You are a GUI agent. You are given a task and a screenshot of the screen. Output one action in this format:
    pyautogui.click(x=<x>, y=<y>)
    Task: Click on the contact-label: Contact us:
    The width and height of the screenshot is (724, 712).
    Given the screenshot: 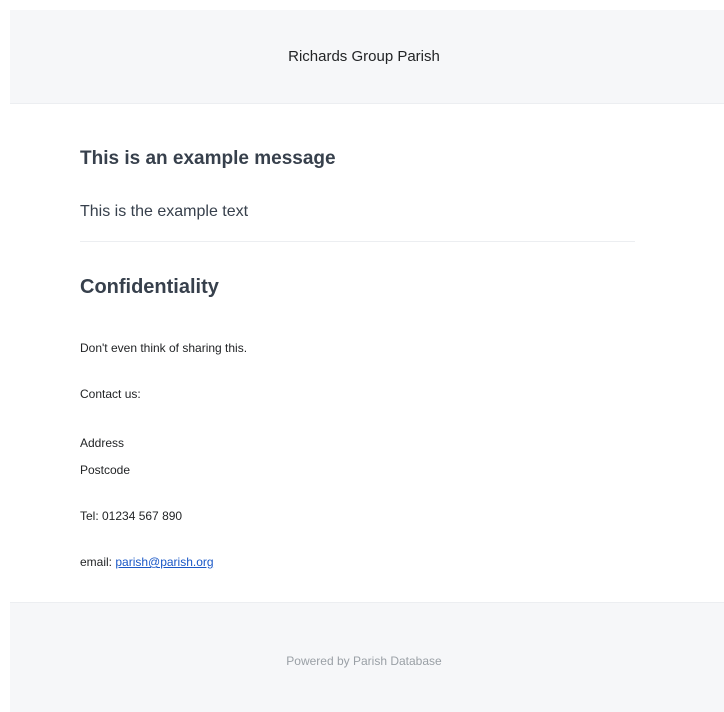 What is the action you would take?
    pyautogui.click(x=110, y=394)
    